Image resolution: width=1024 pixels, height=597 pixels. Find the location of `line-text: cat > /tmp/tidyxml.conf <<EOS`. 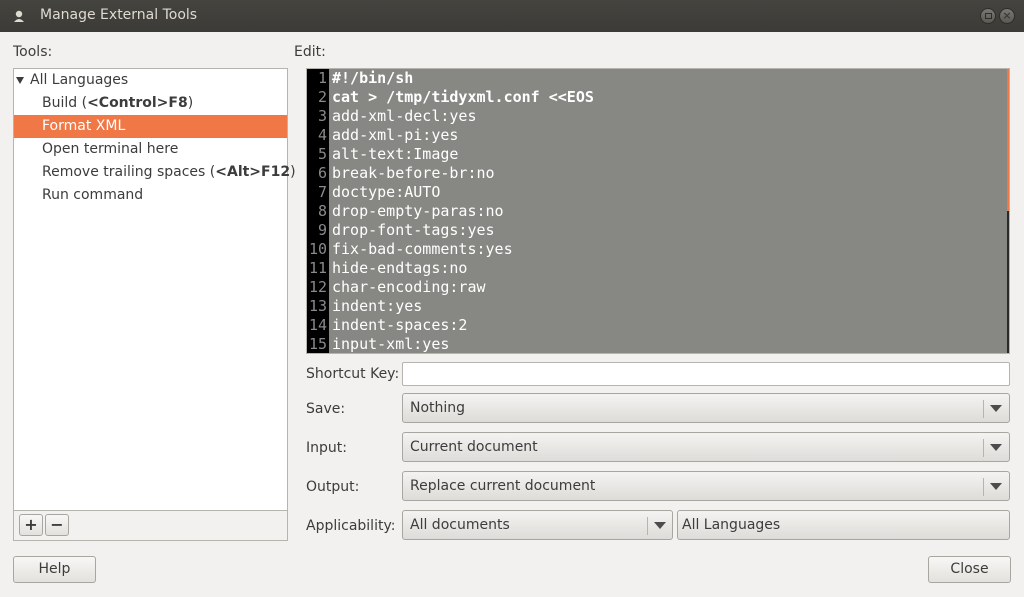

line-text: cat > /tmp/tidyxml.conf <<EOS is located at coordinates (463, 97).